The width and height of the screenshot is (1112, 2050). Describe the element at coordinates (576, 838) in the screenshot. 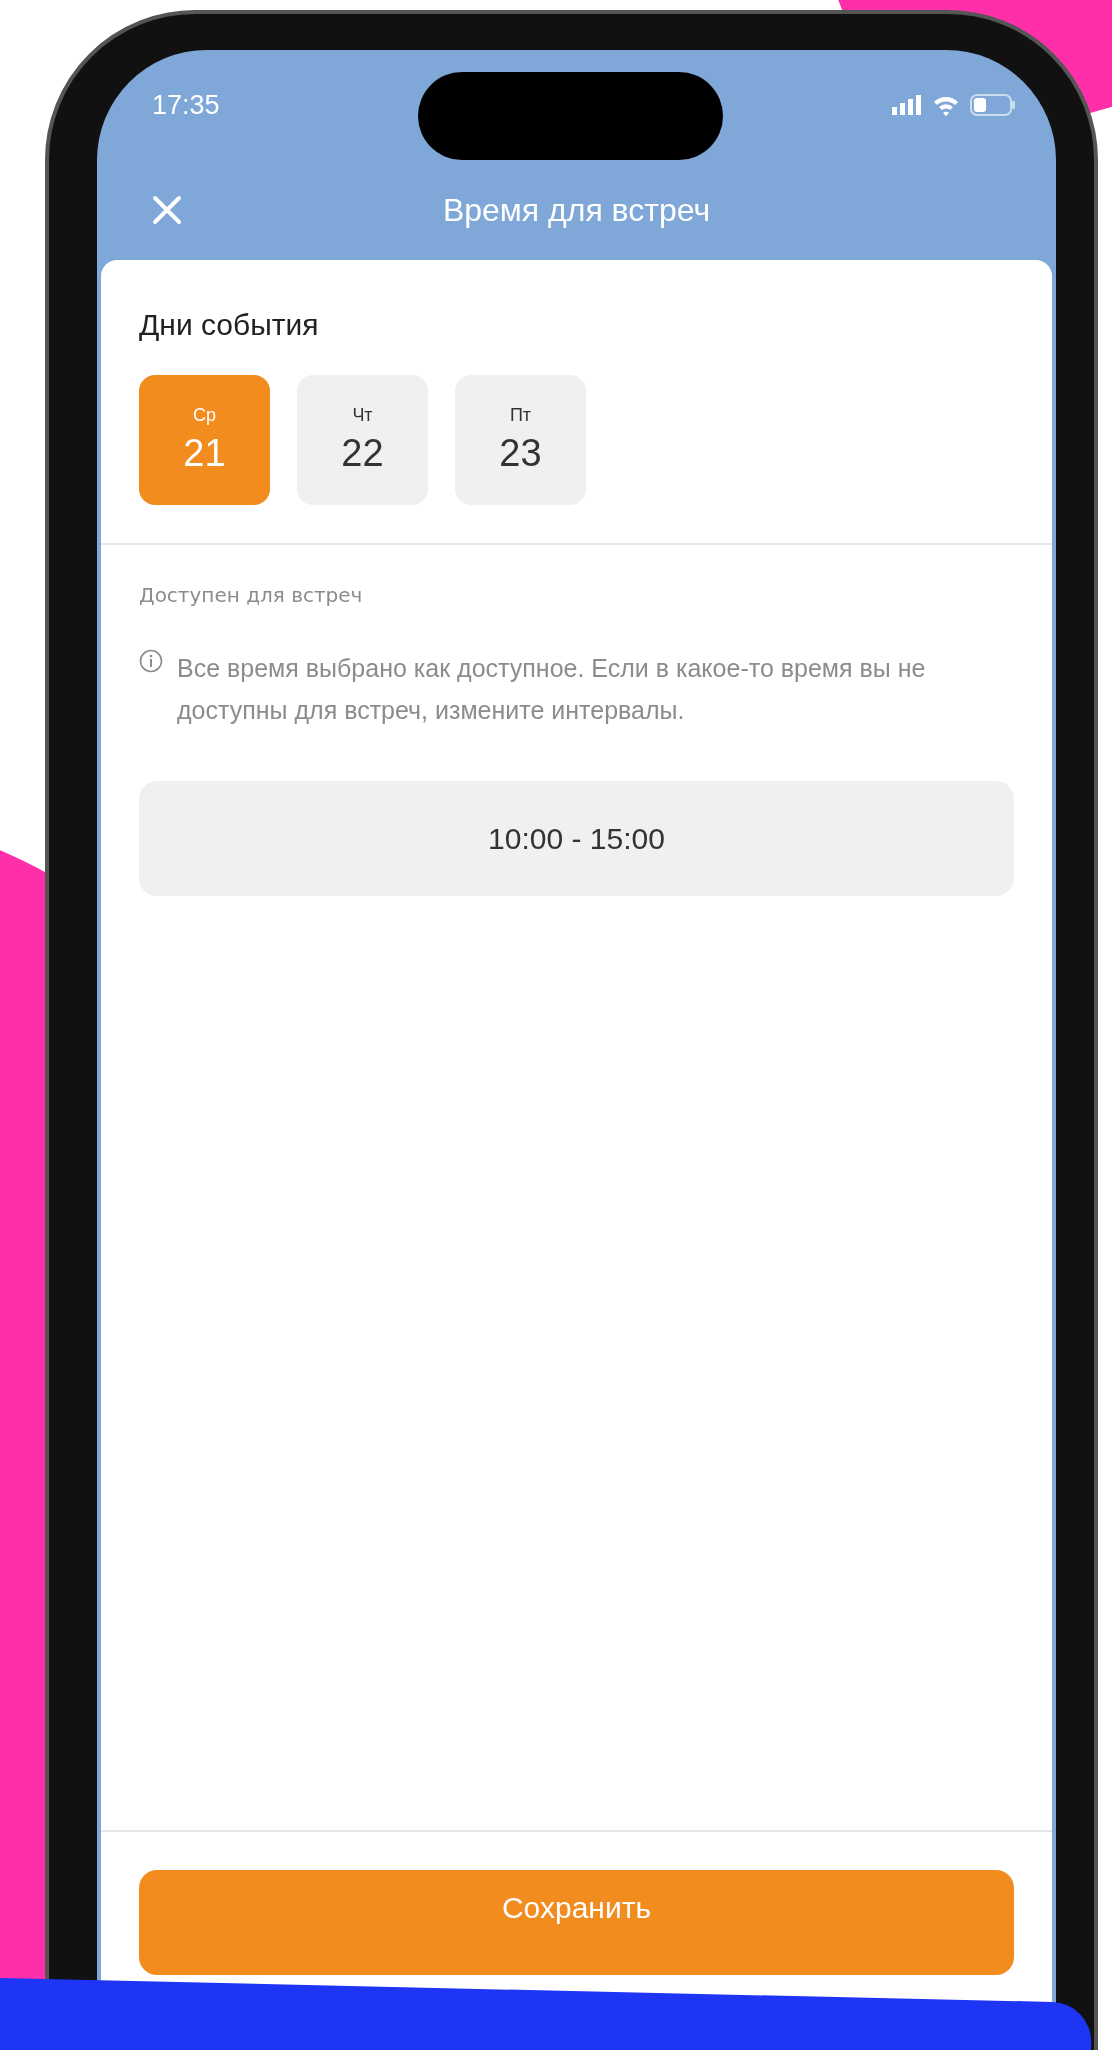

I see `time-interval-button: 10:00 - 15:00` at that location.